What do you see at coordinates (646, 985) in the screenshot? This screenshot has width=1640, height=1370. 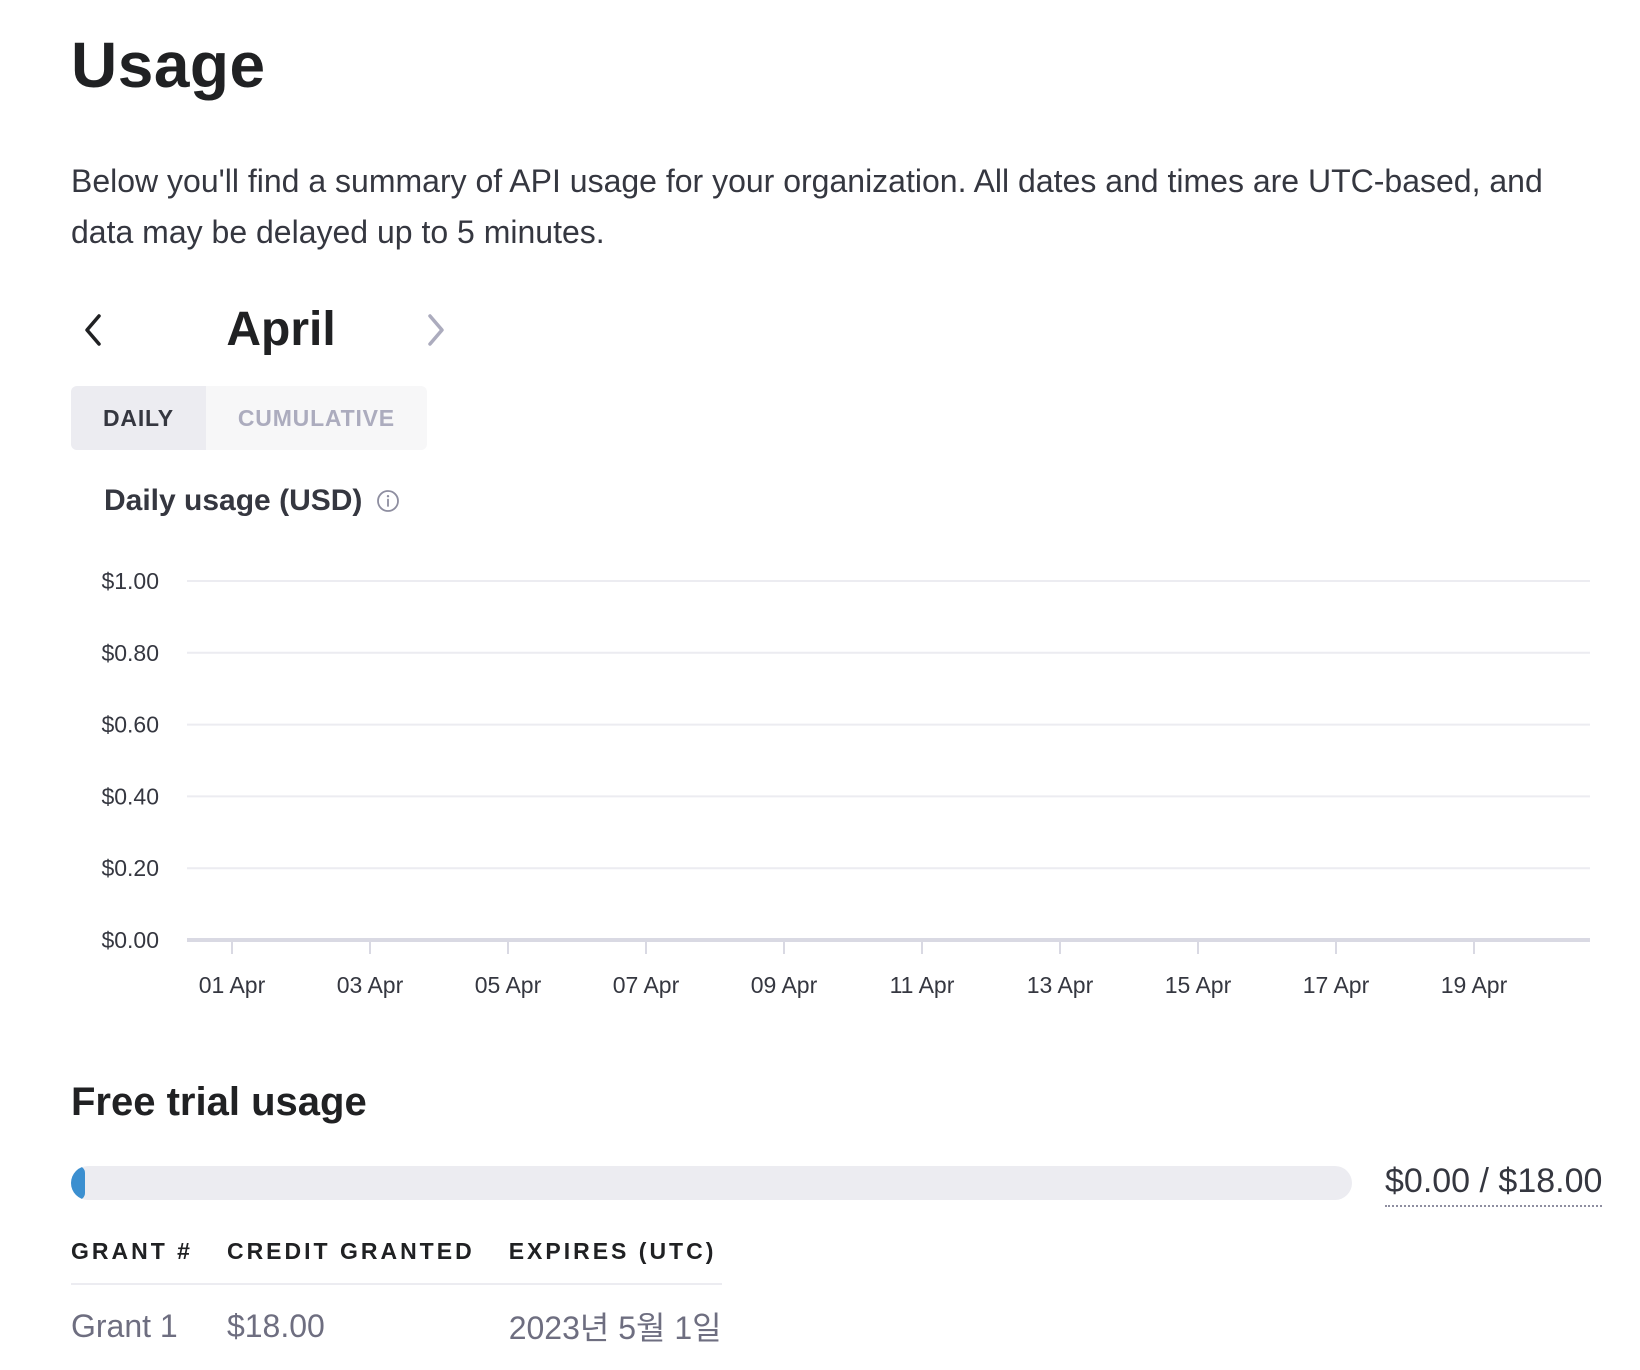 I see `x-tick-label: 07 Apr` at bounding box center [646, 985].